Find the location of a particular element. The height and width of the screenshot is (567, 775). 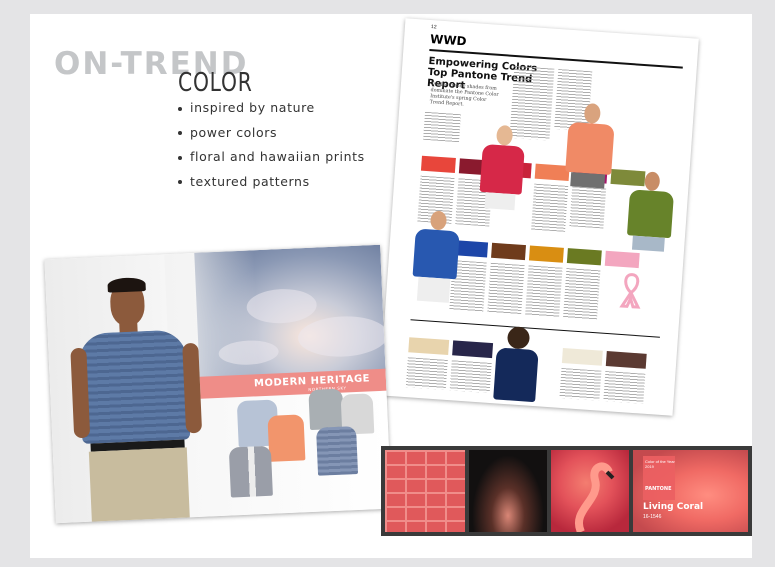

color-code: 16-1546 is located at coordinates (652, 517).